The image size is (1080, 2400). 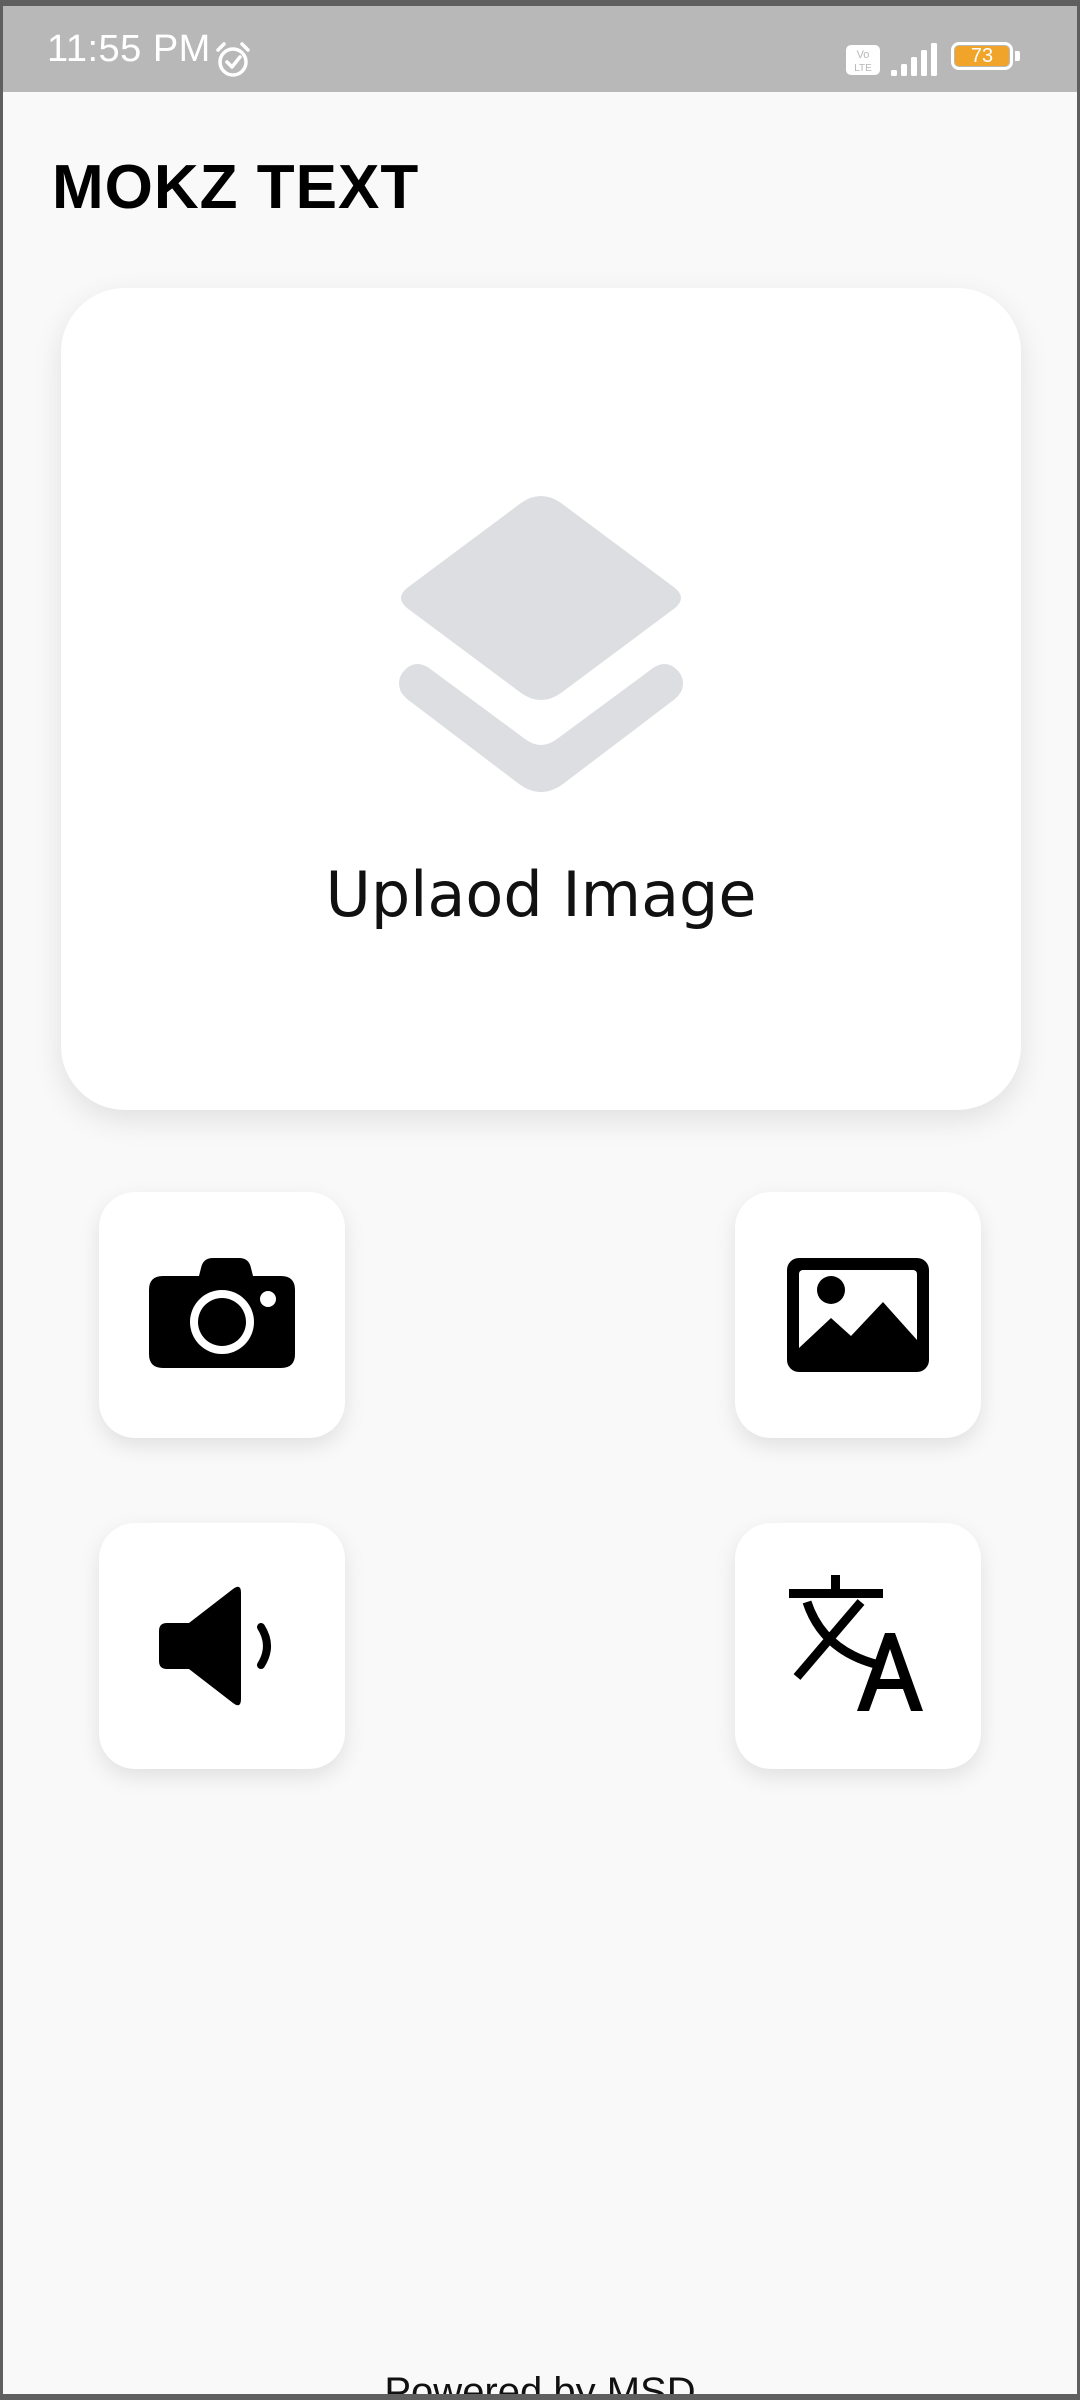 I want to click on footer-text: Powered by MSD, so click(x=540, y=2382).